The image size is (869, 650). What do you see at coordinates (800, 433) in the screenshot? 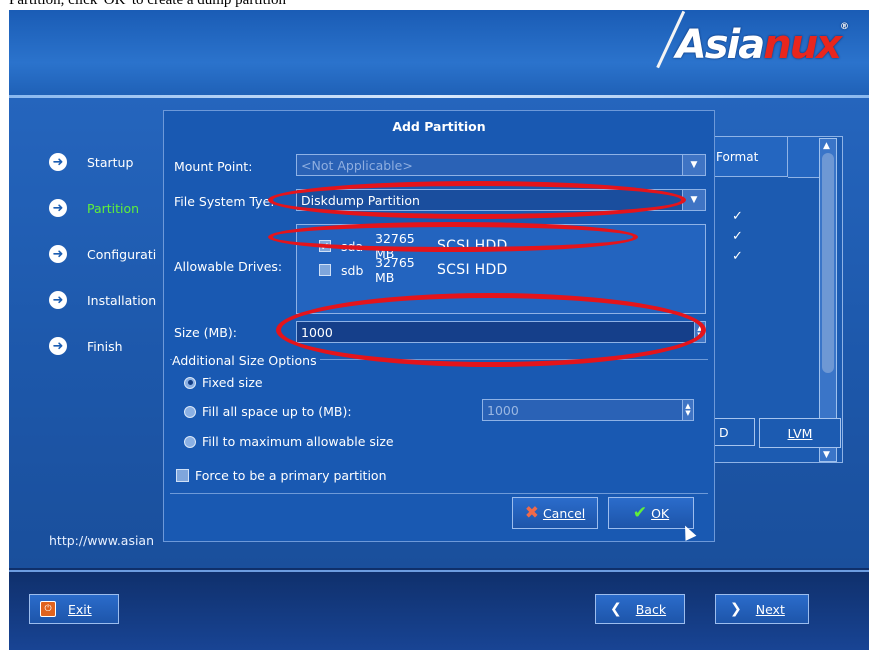
I see `lvm-button: LVM` at bounding box center [800, 433].